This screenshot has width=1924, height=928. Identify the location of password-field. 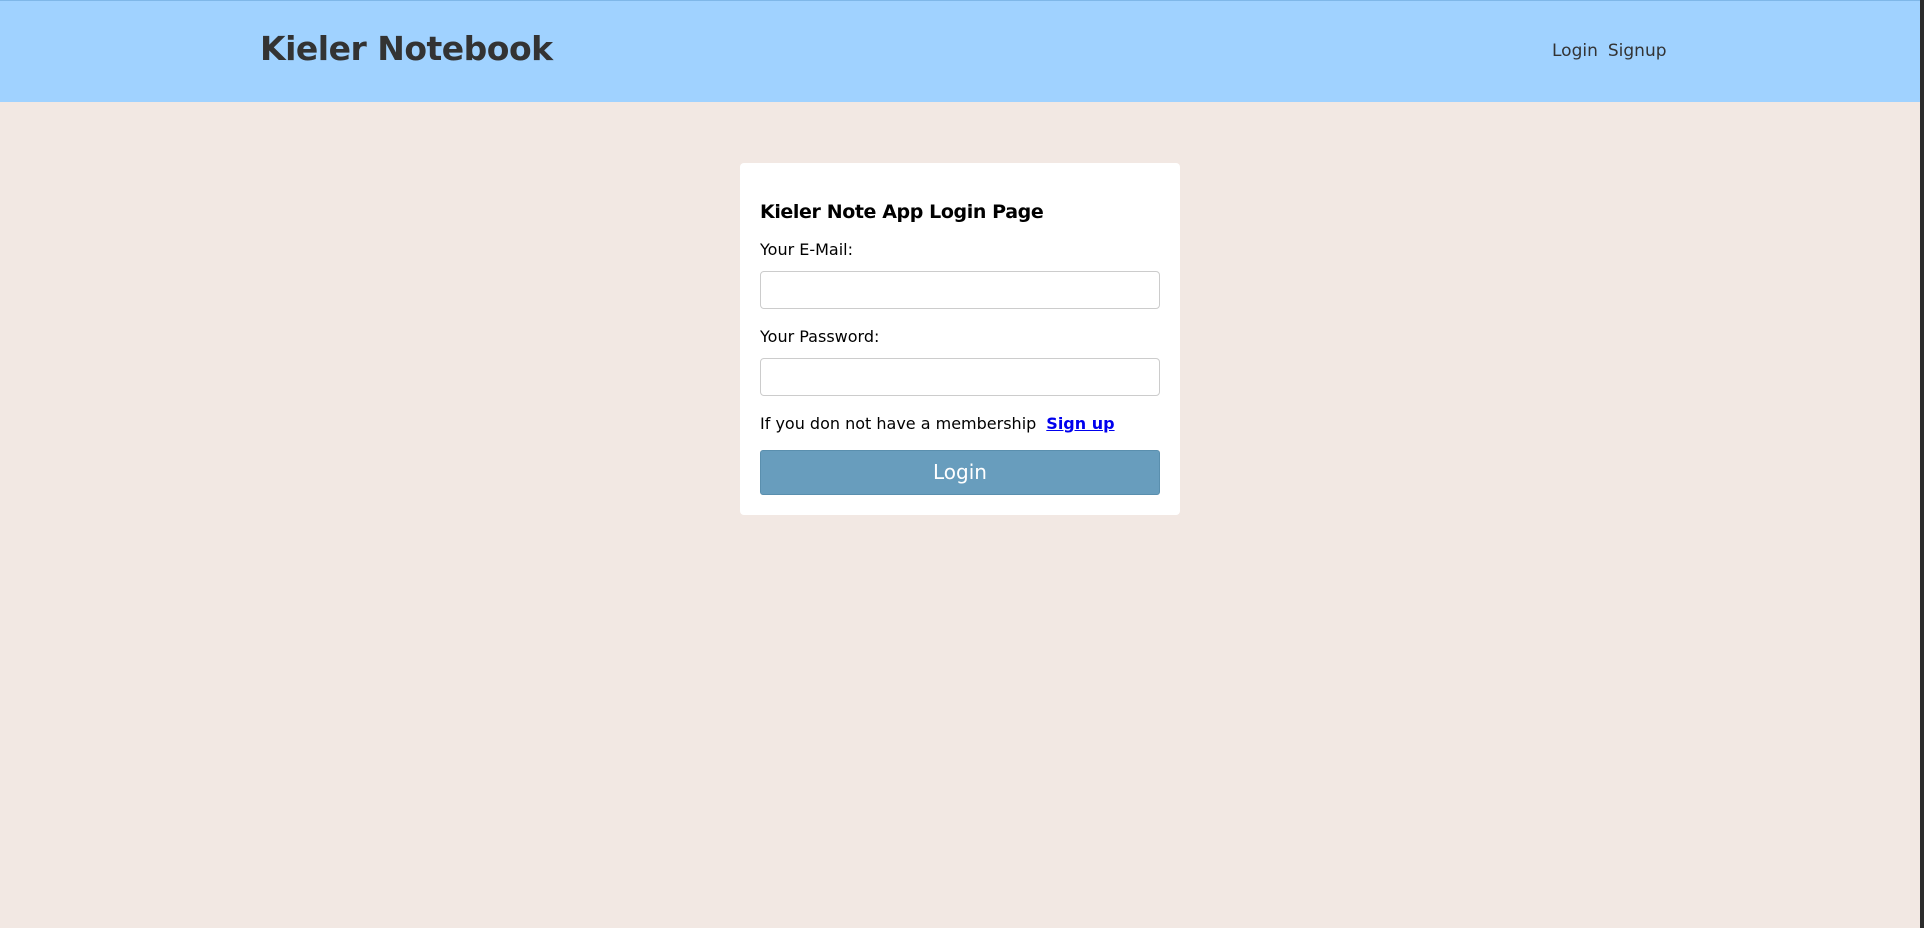
(960, 377).